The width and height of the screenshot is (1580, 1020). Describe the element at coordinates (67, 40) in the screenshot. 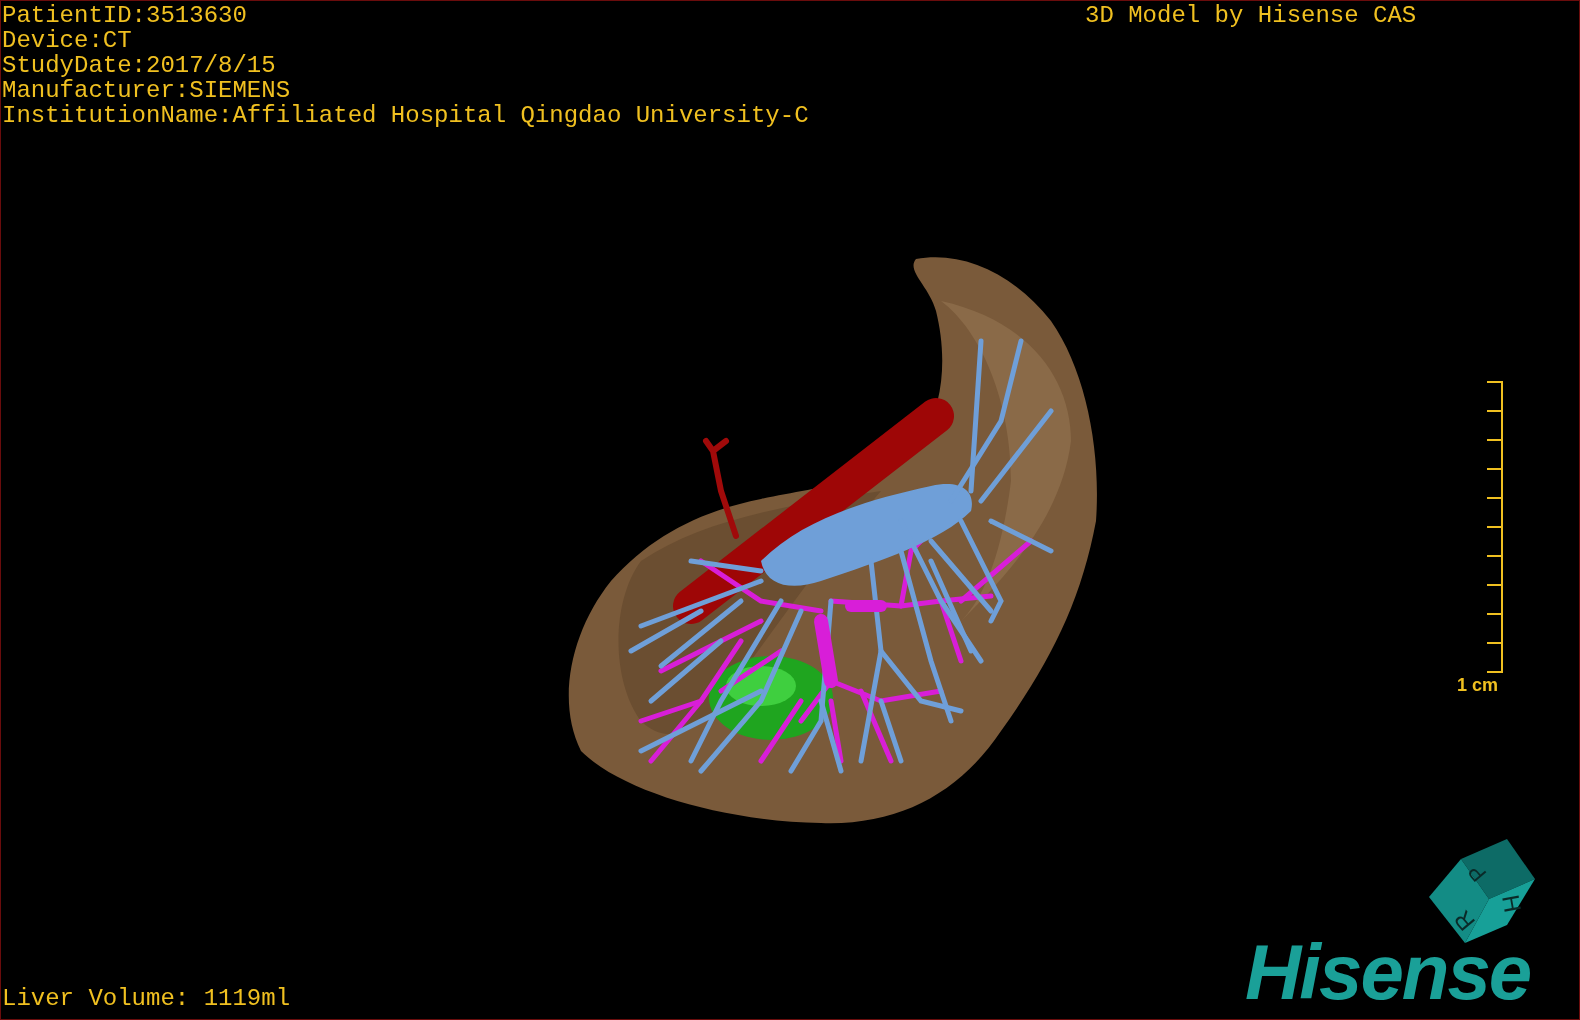

I see `study-info-text: Device:CT` at that location.